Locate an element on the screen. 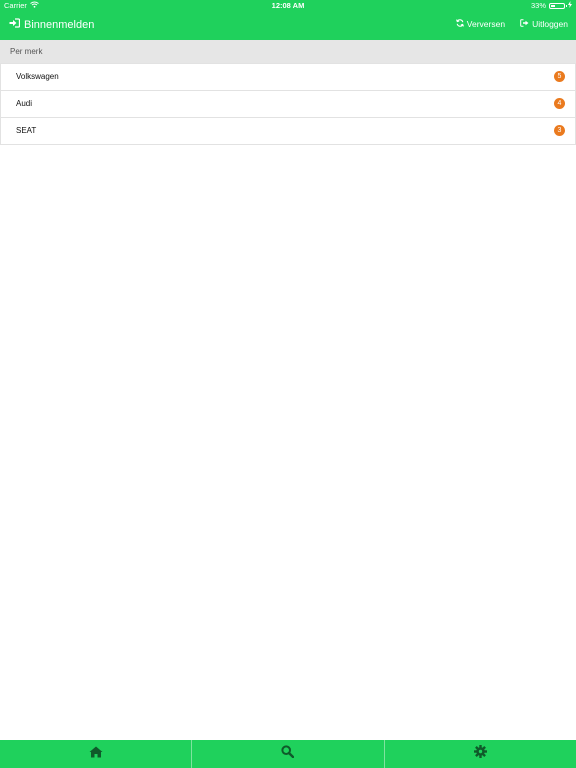  search-icon is located at coordinates (288, 754).